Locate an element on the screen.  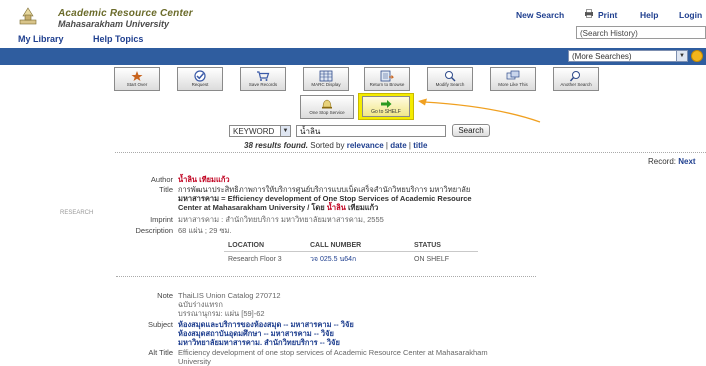
print-link: Print is located at coordinates (607, 15).